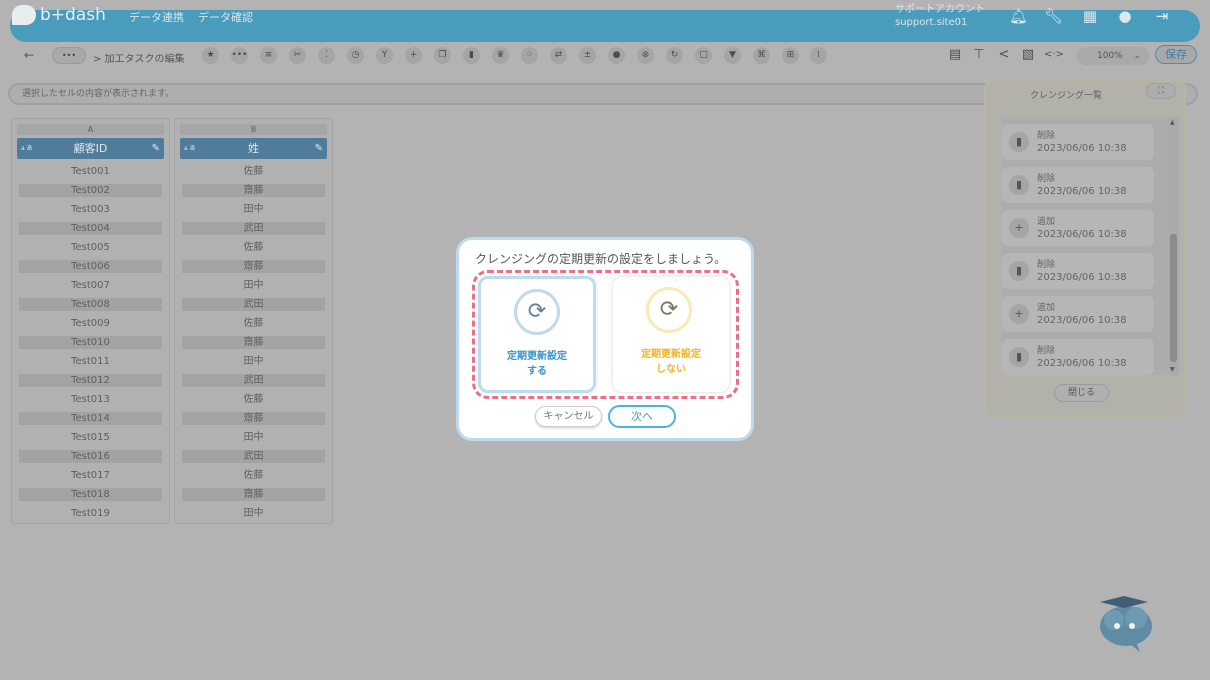 The height and width of the screenshot is (680, 1210). What do you see at coordinates (29, 55) in the screenshot?
I see `back-button: ←` at bounding box center [29, 55].